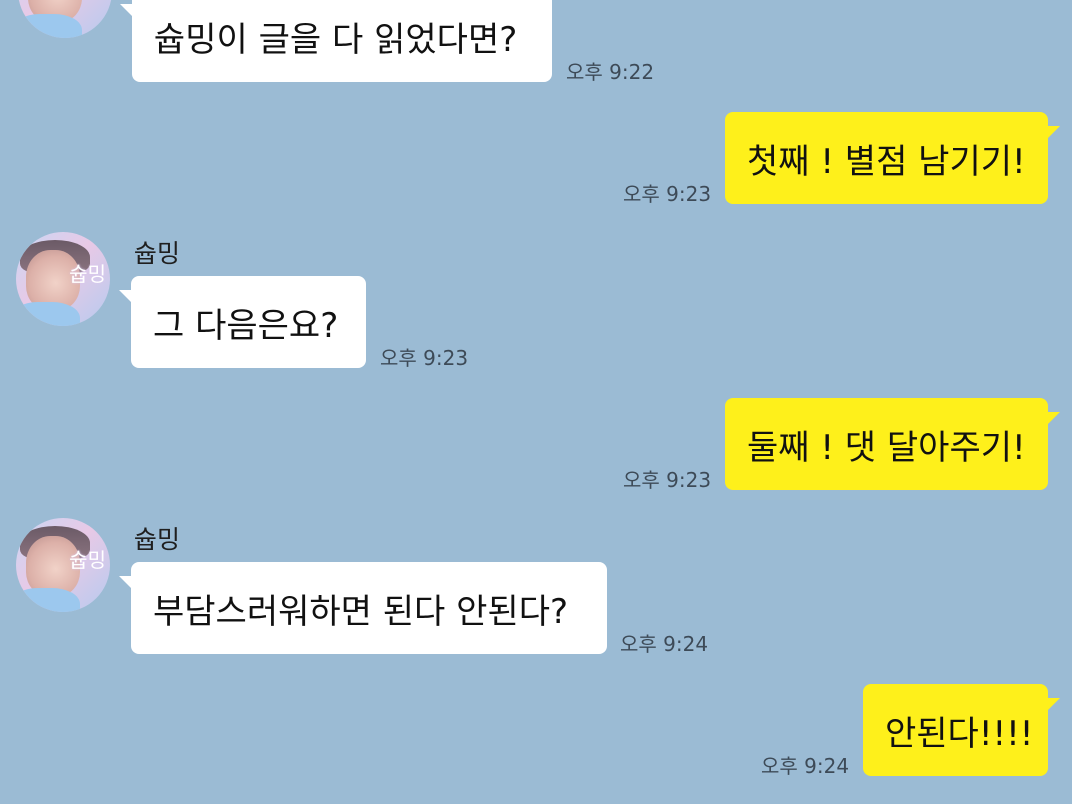  Describe the element at coordinates (610, 72) in the screenshot. I see `message-timestamp: 오후 9:22` at that location.